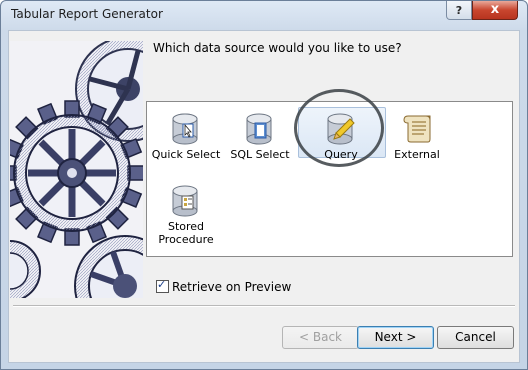 Image resolution: width=528 pixels, height=370 pixels. I want to click on help-button: ?, so click(459, 10).